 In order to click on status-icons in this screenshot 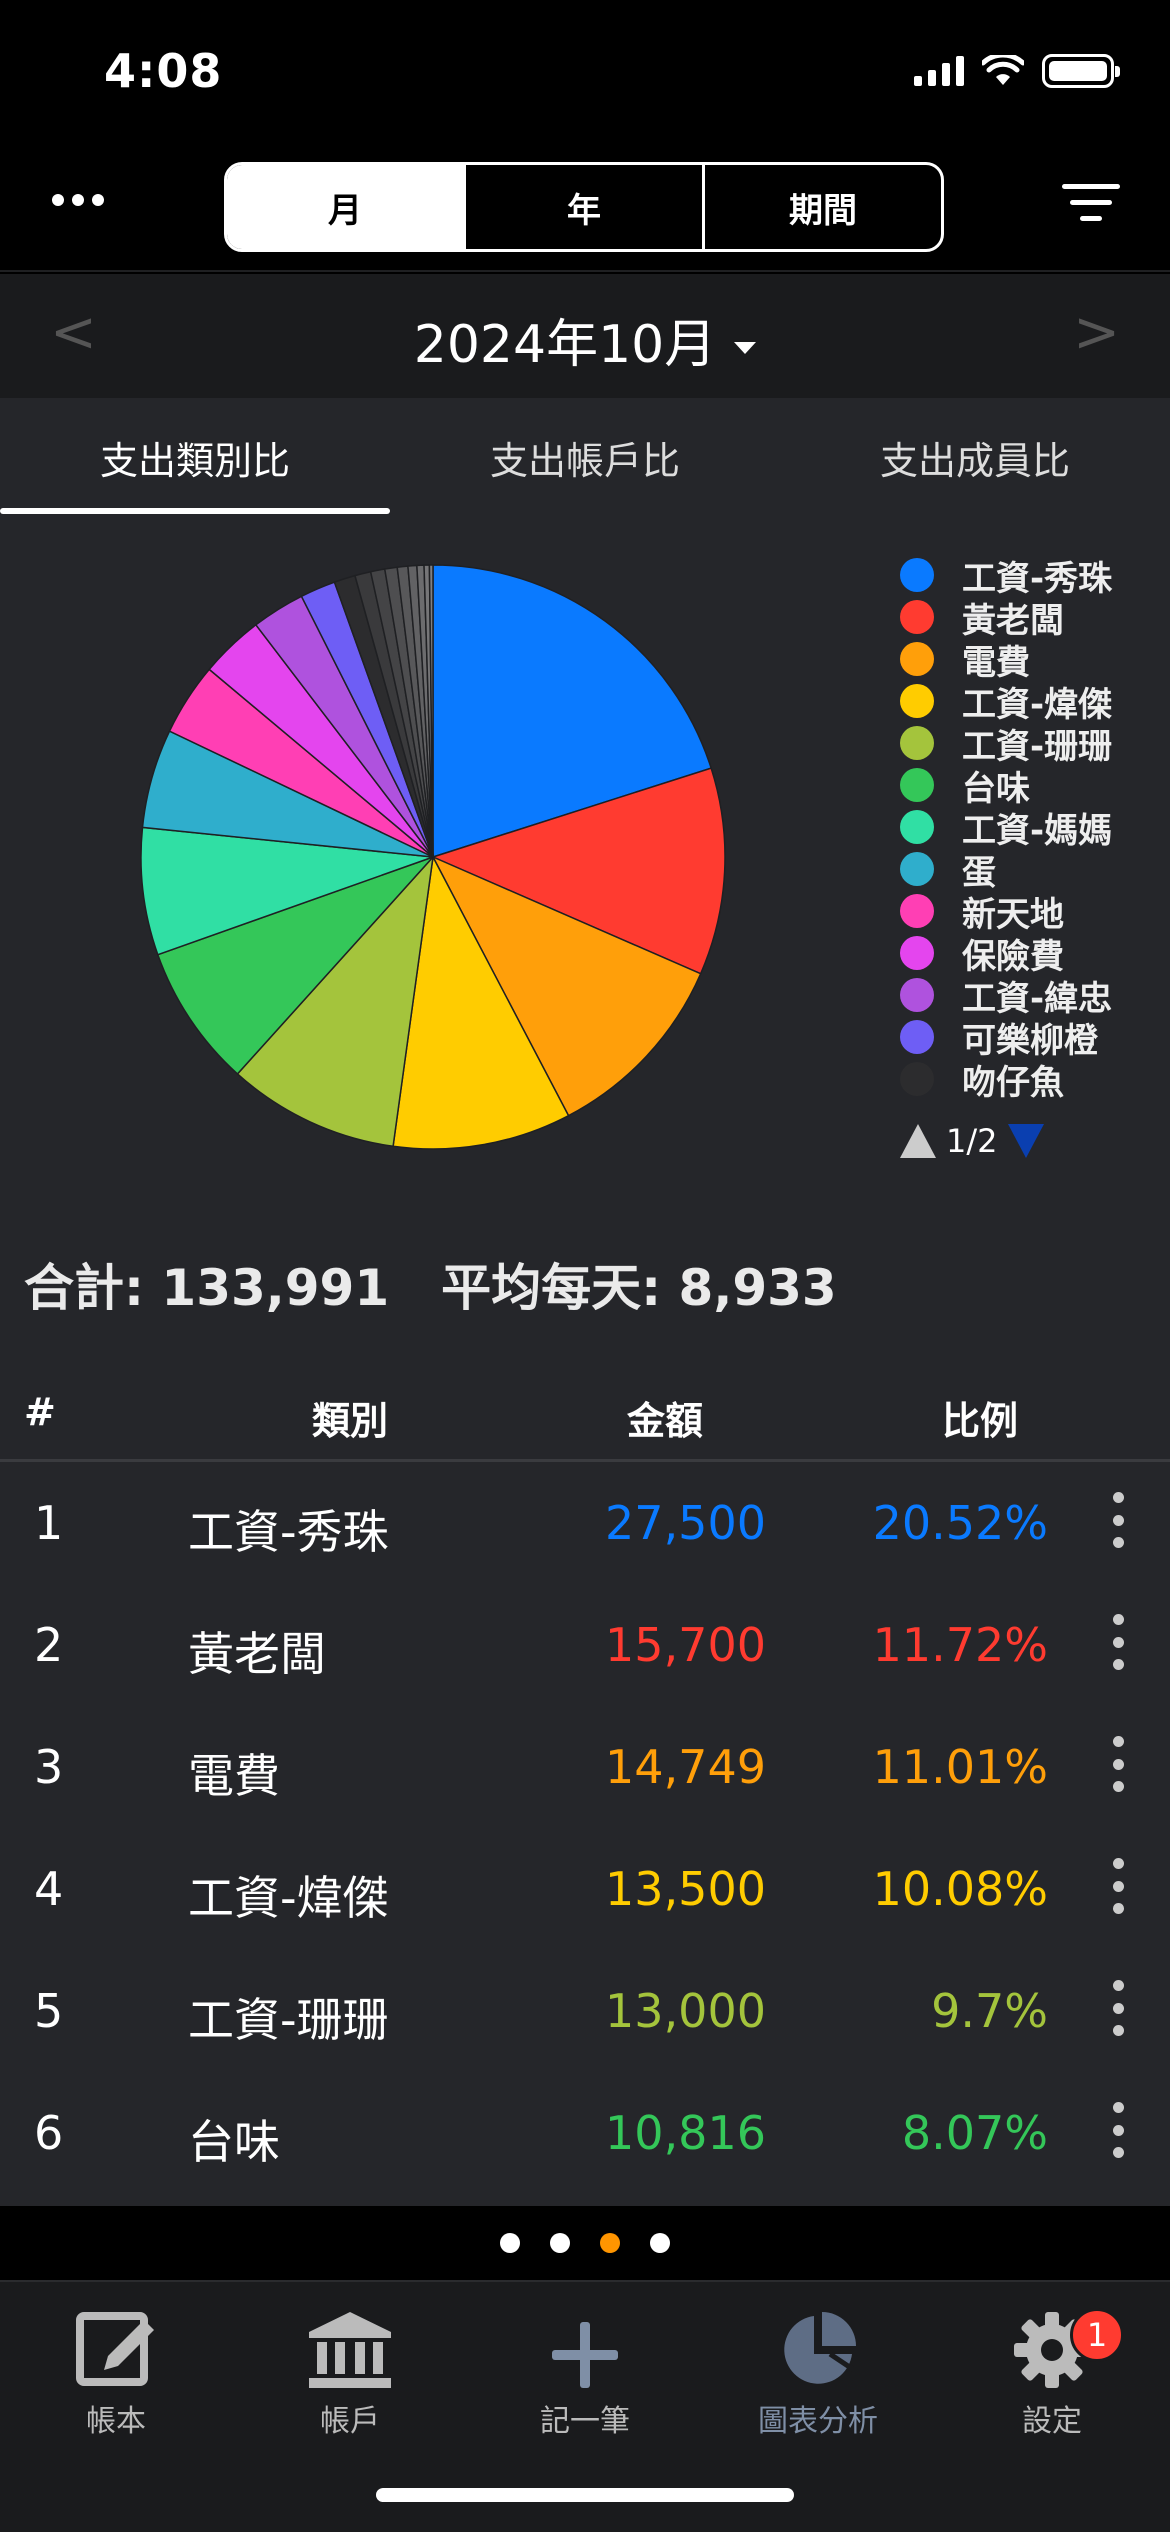, I will do `click(1017, 71)`.